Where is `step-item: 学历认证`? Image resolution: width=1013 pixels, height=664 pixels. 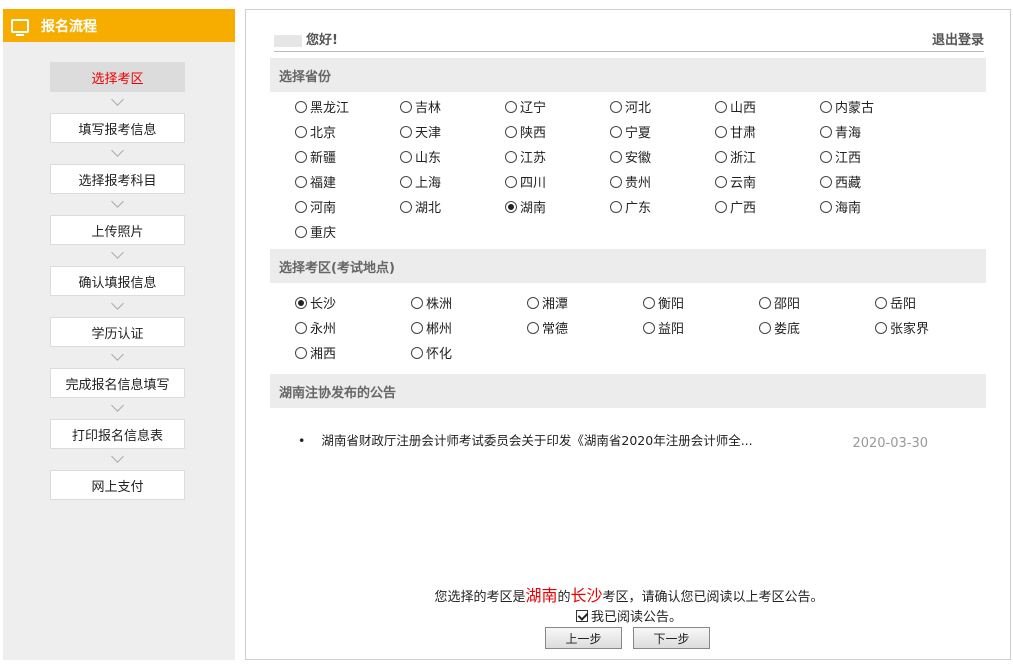 step-item: 学历认证 is located at coordinates (117, 332).